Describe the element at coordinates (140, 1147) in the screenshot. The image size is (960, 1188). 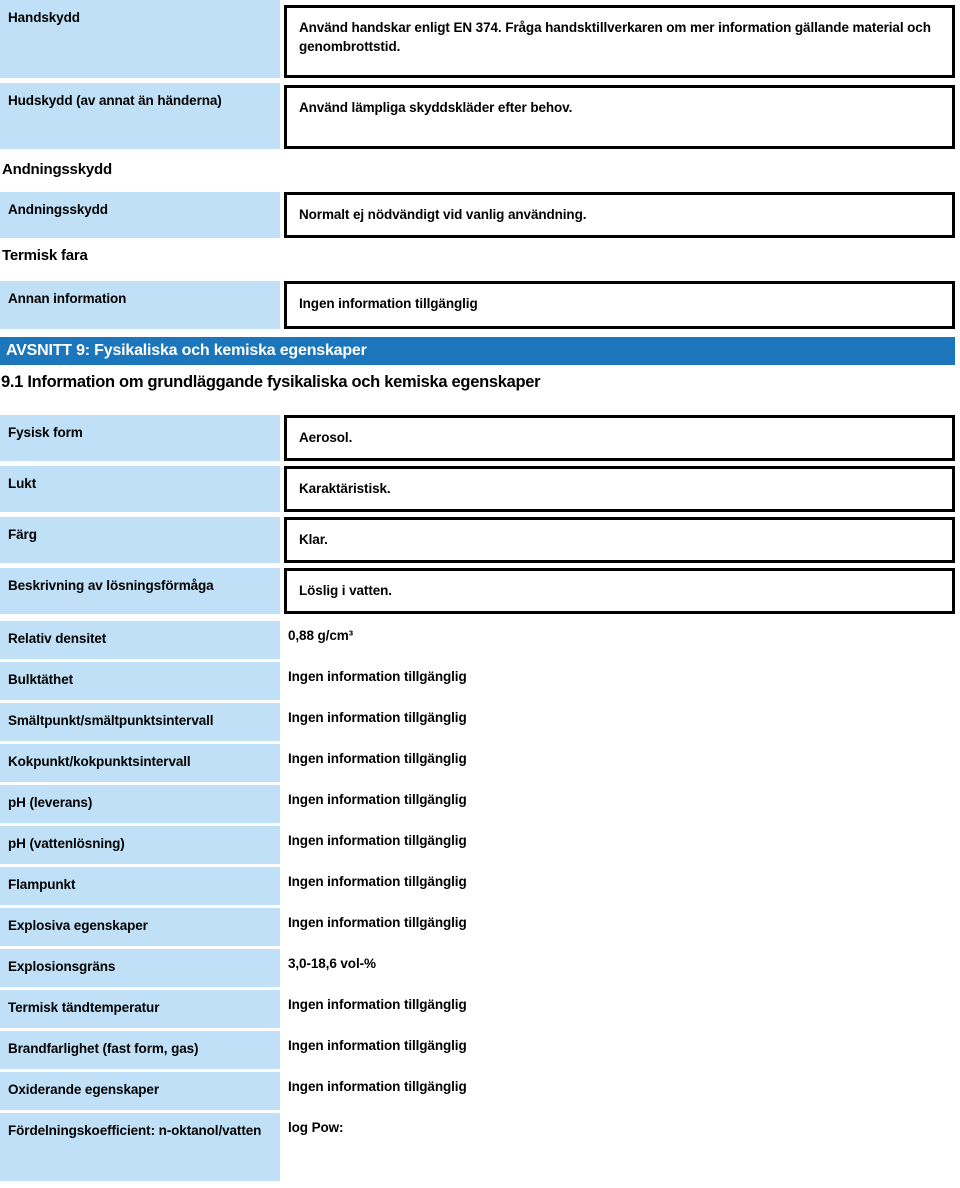
I see `row-label-fordelningskoefficient: Fördelningskoefficient: n-oktanol/vatten` at that location.